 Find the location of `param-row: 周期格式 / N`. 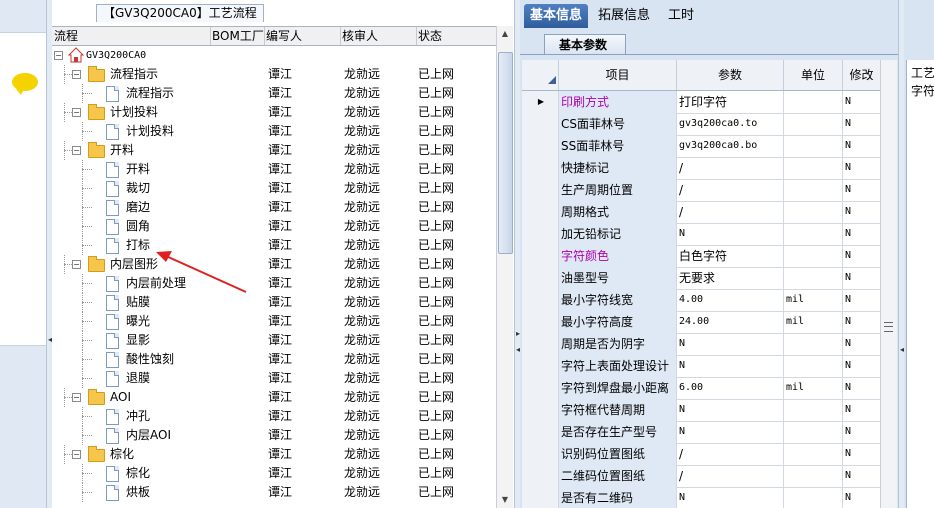

param-row: 周期格式 / N is located at coordinates (701, 212).